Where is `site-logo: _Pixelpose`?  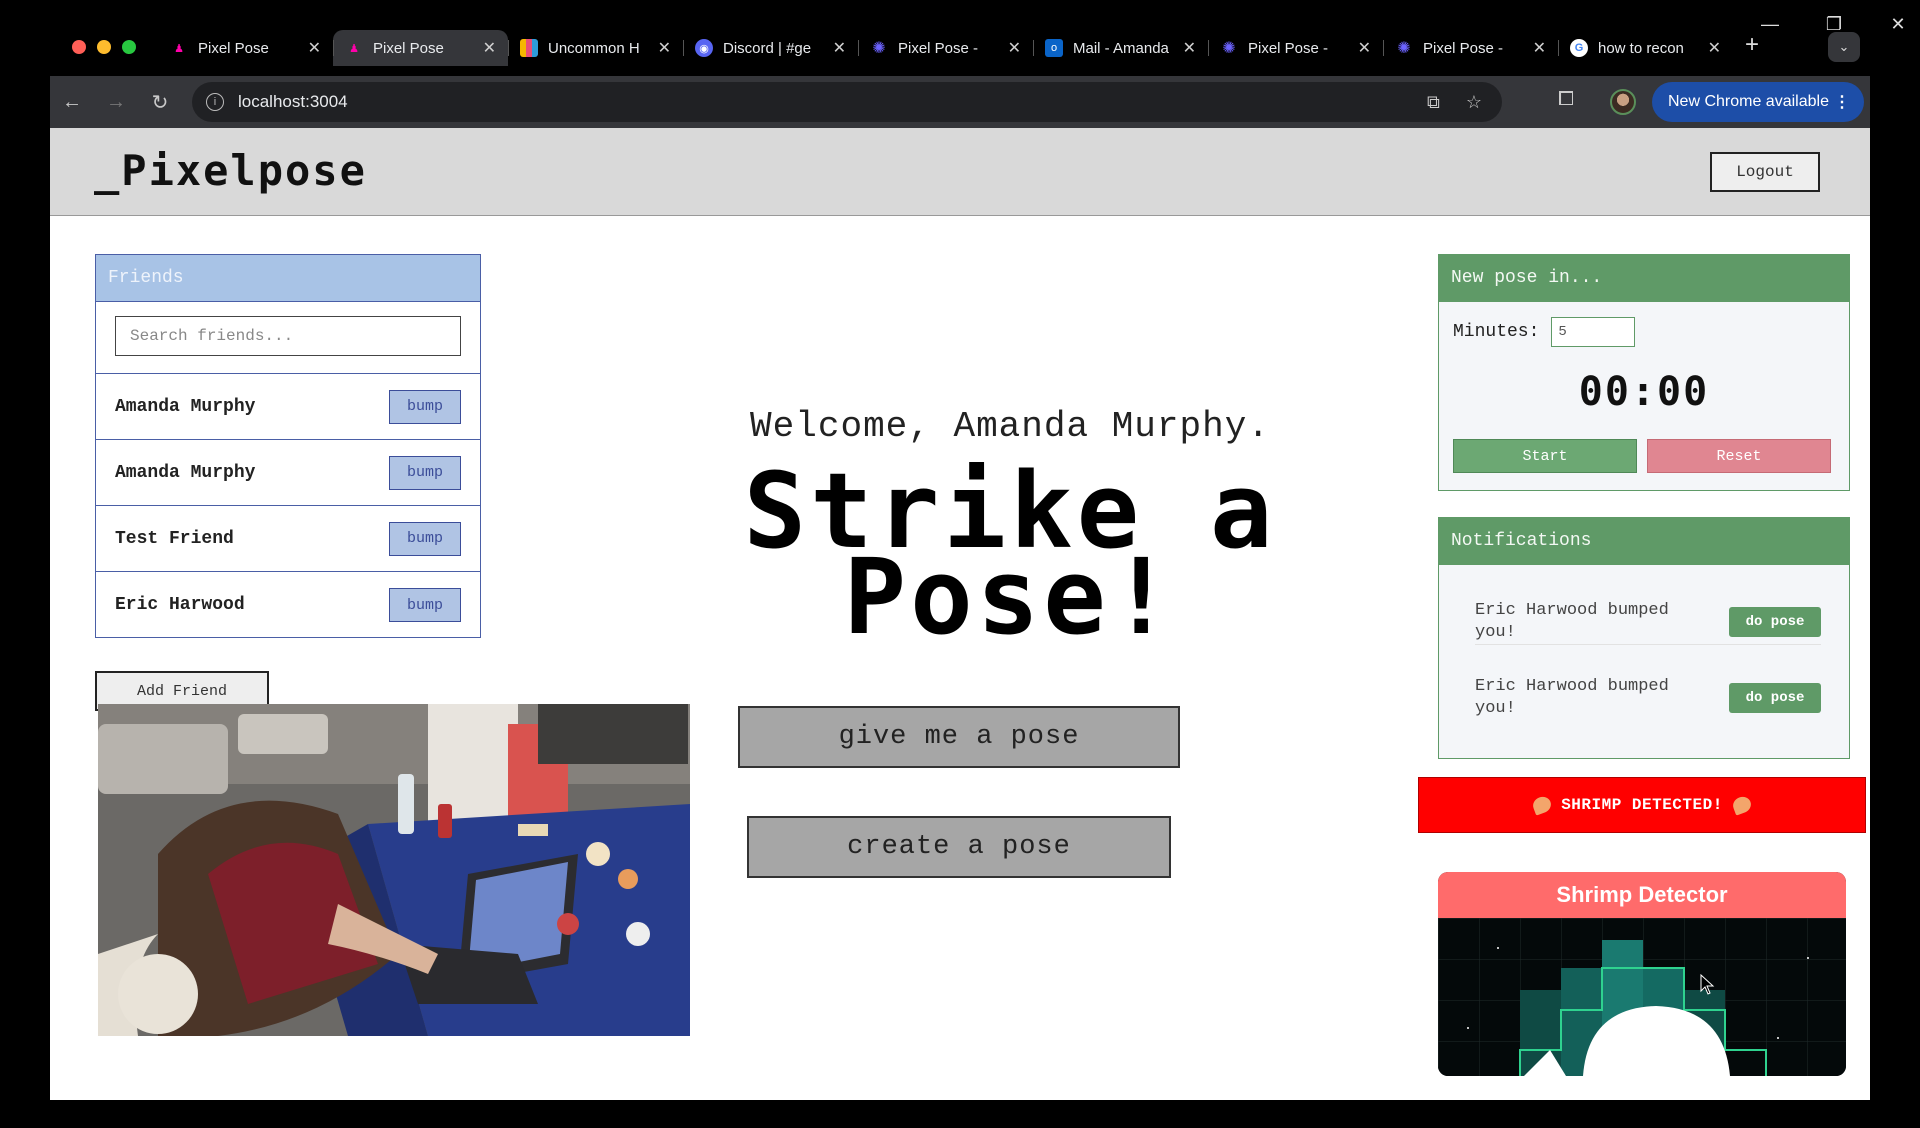
site-logo: _Pixelpose is located at coordinates (230, 170).